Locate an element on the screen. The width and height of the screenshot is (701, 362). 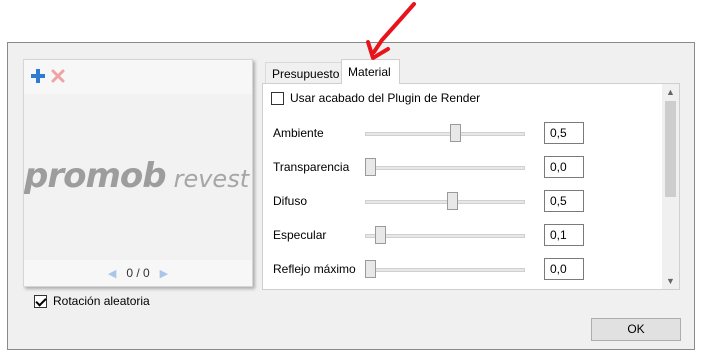
use-plugin-label: Usar acabado del Plugin de Render is located at coordinates (385, 98).